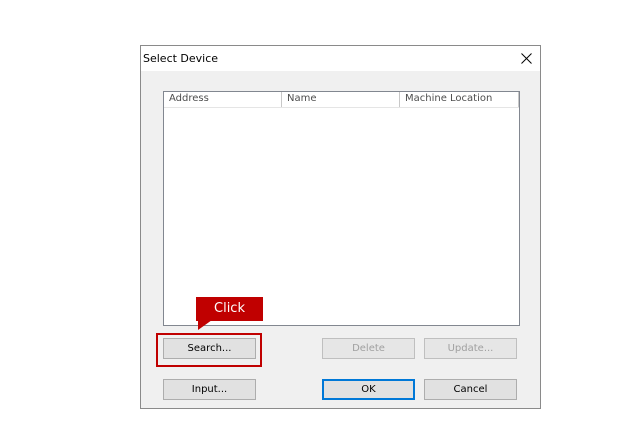  What do you see at coordinates (368, 348) in the screenshot?
I see `delete-button: Delete` at bounding box center [368, 348].